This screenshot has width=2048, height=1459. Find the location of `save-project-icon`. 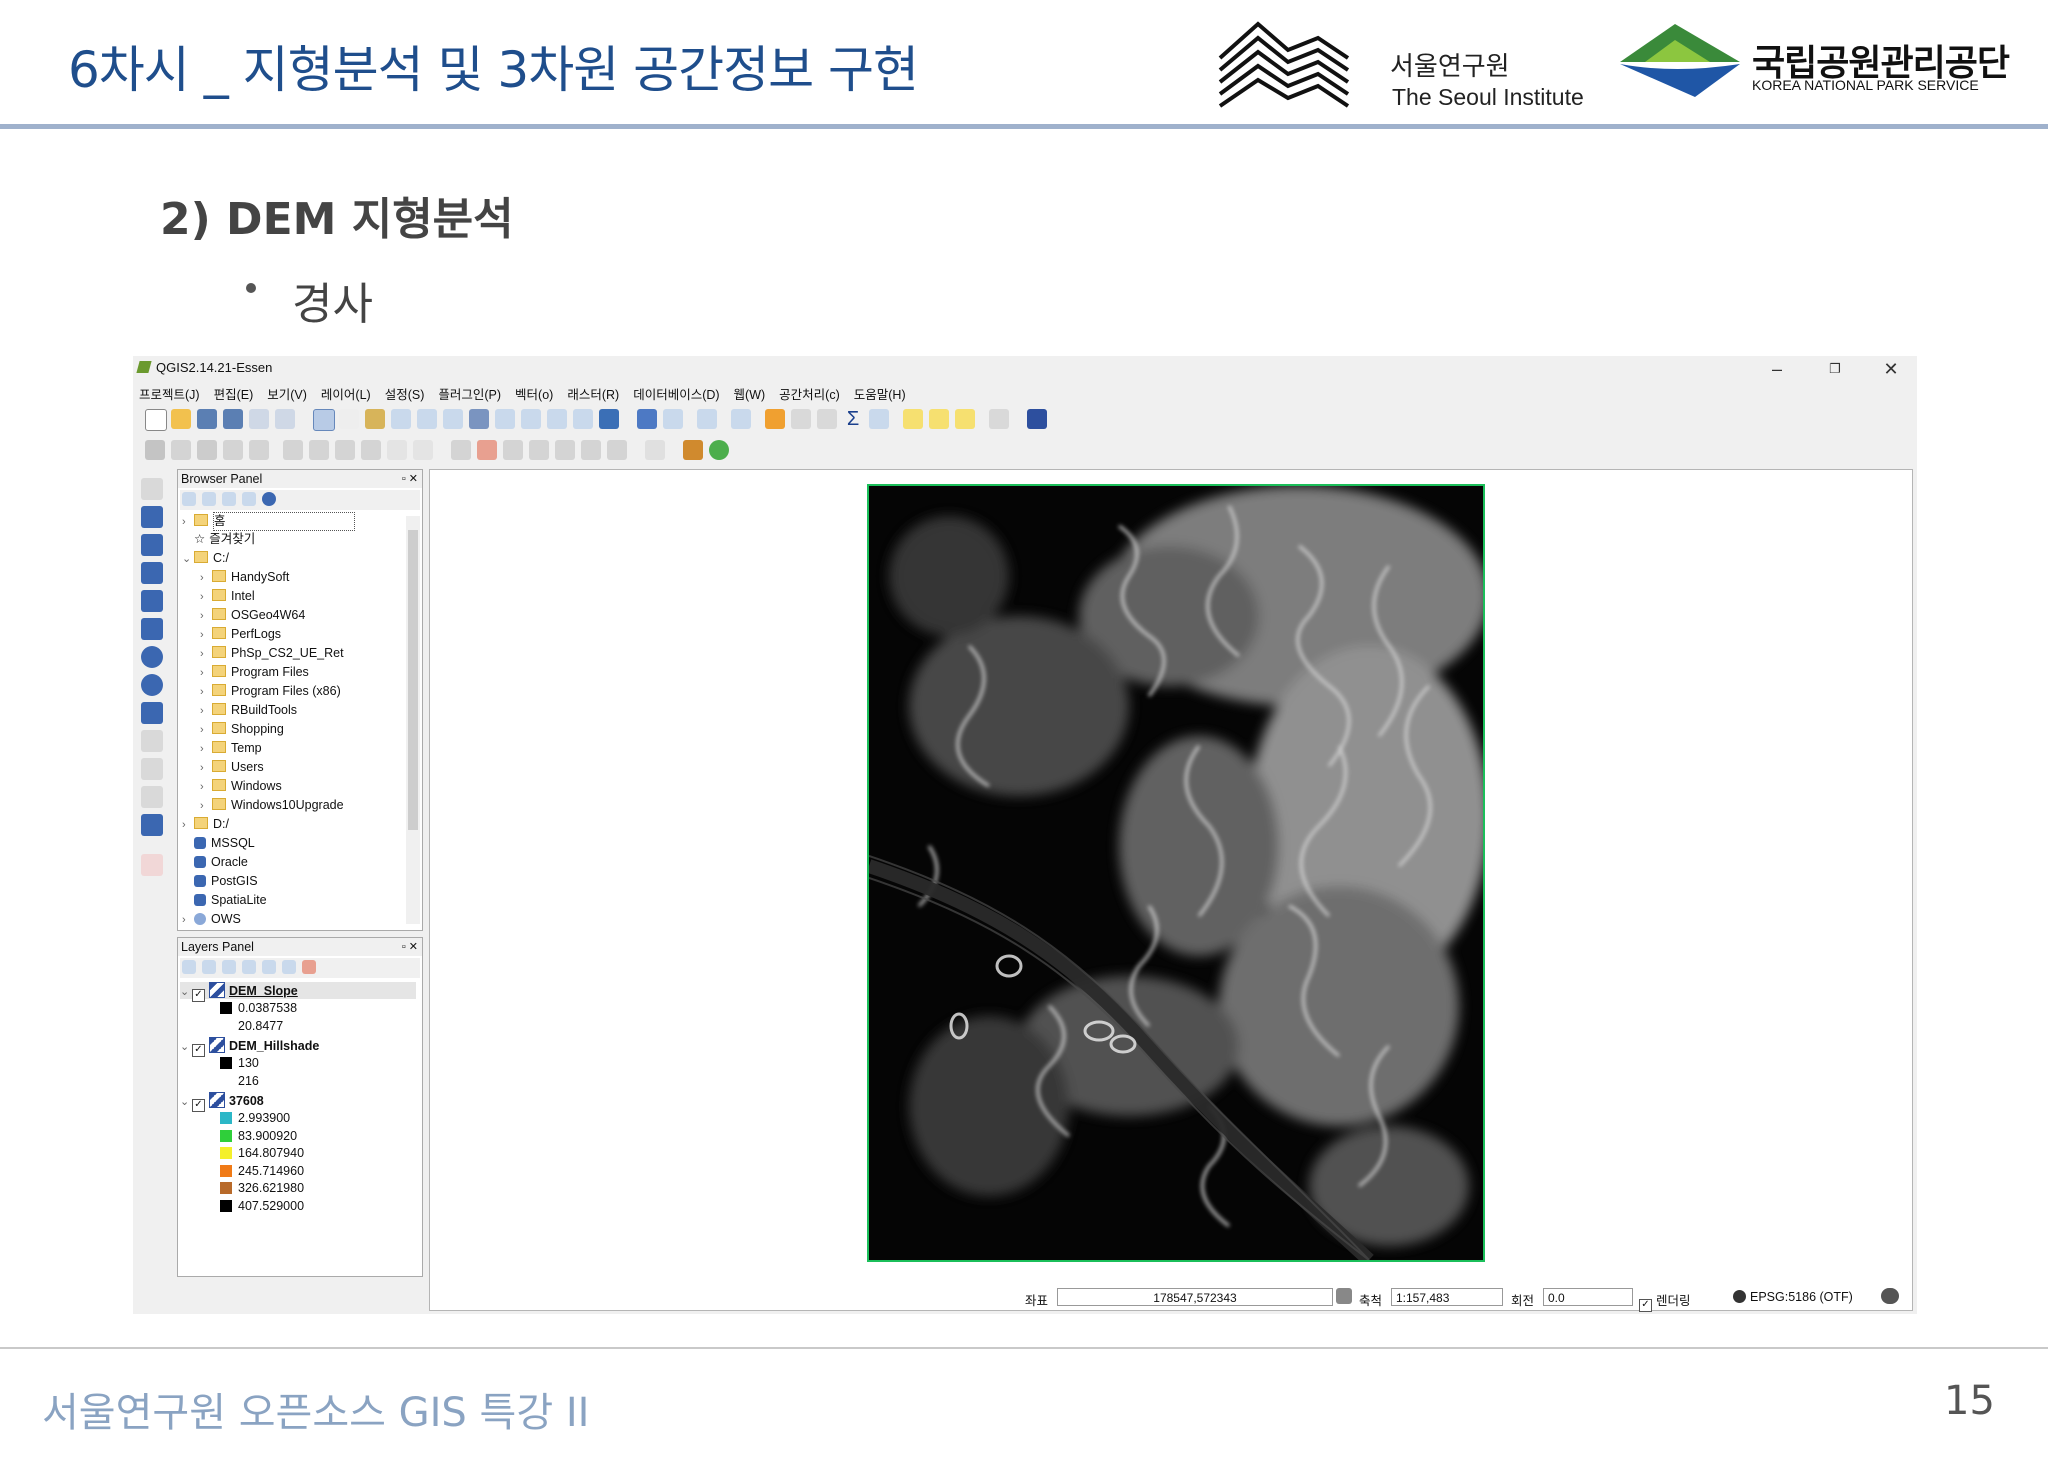

save-project-icon is located at coordinates (207, 419).